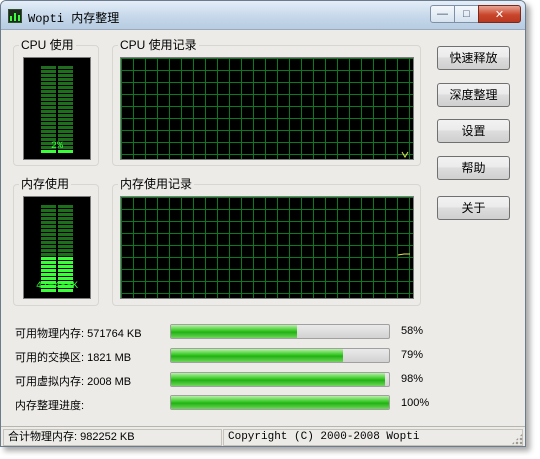  What do you see at coordinates (473, 168) in the screenshot?
I see `help-button: 帮助` at bounding box center [473, 168].